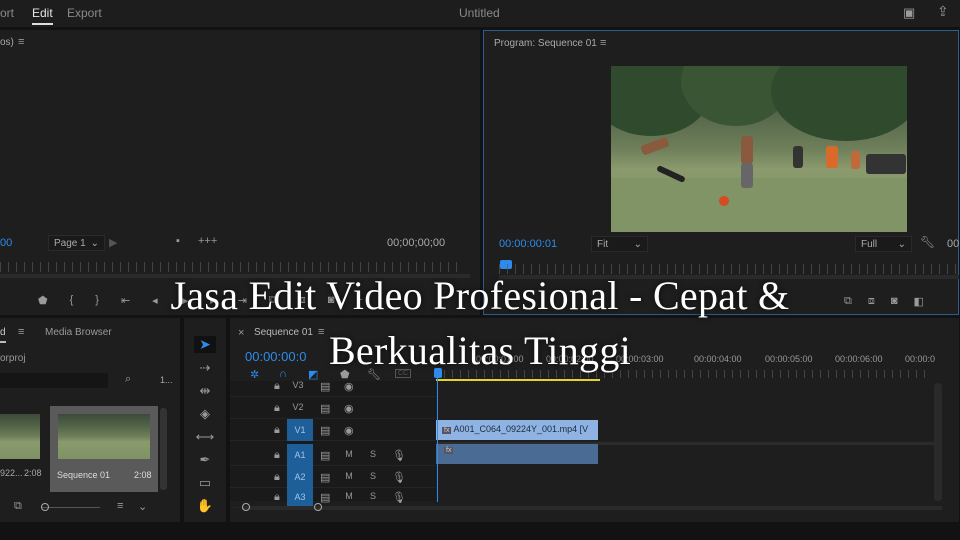 The width and height of the screenshot is (960, 540). I want to click on project-item: 922... 2:08, so click(21, 446).